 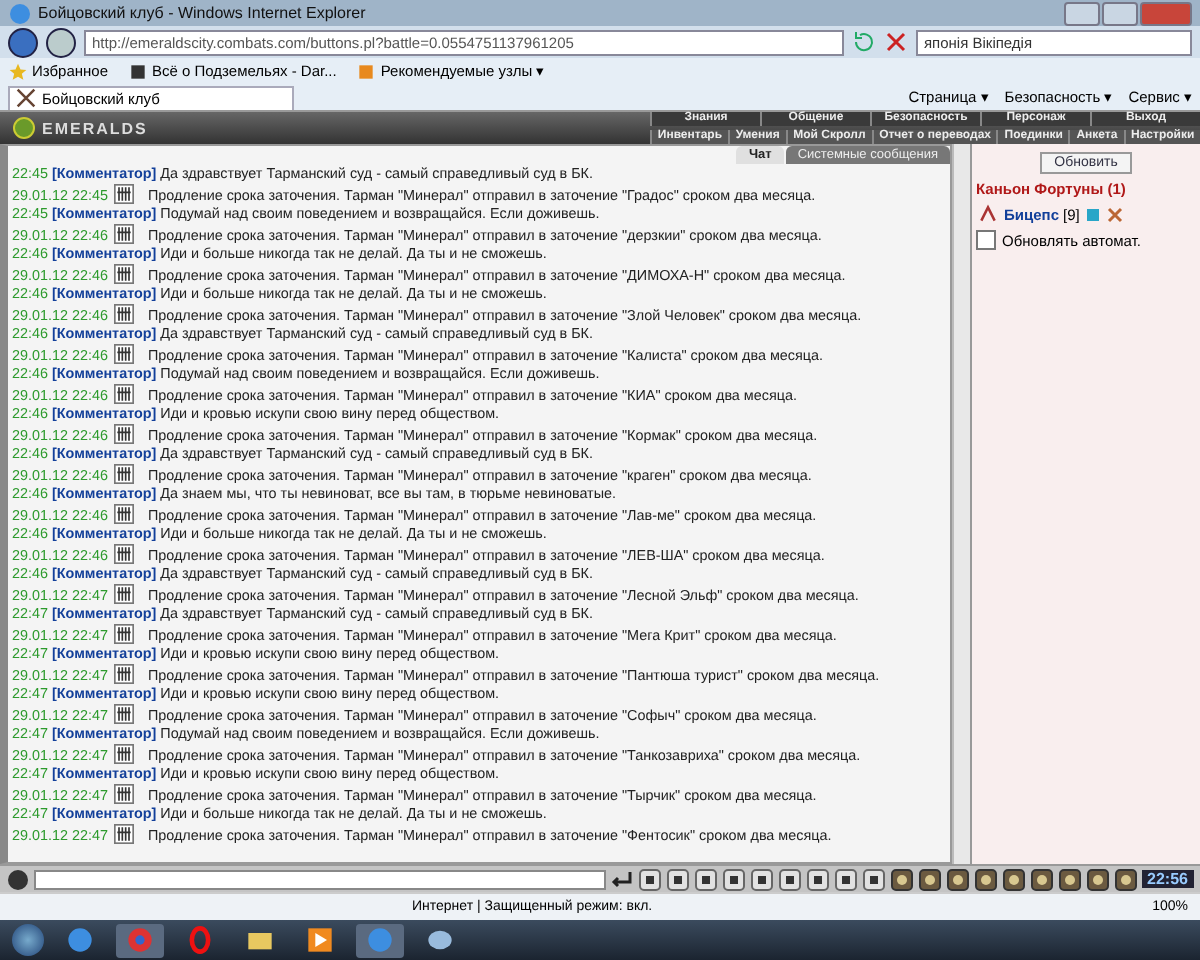 What do you see at coordinates (1167, 879) in the screenshot?
I see `game-clock: 22:56` at bounding box center [1167, 879].